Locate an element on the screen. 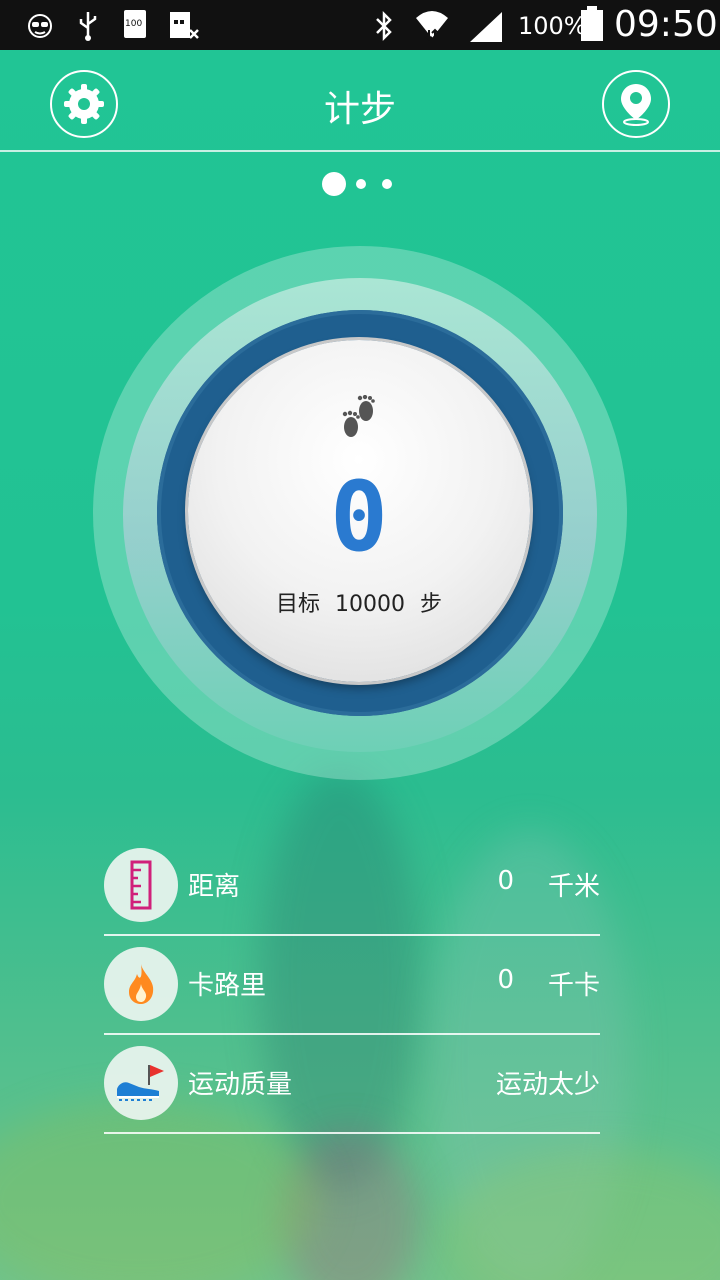  sim-label: 100 is located at coordinates (134, 24).